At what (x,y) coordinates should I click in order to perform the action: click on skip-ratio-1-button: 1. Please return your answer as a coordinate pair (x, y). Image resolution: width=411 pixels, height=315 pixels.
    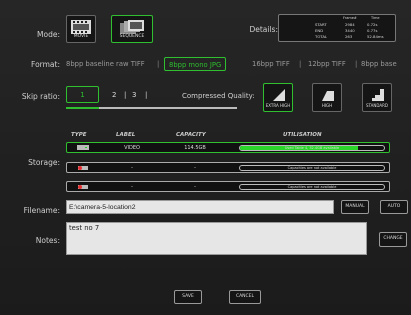
    Looking at the image, I should click on (82, 94).